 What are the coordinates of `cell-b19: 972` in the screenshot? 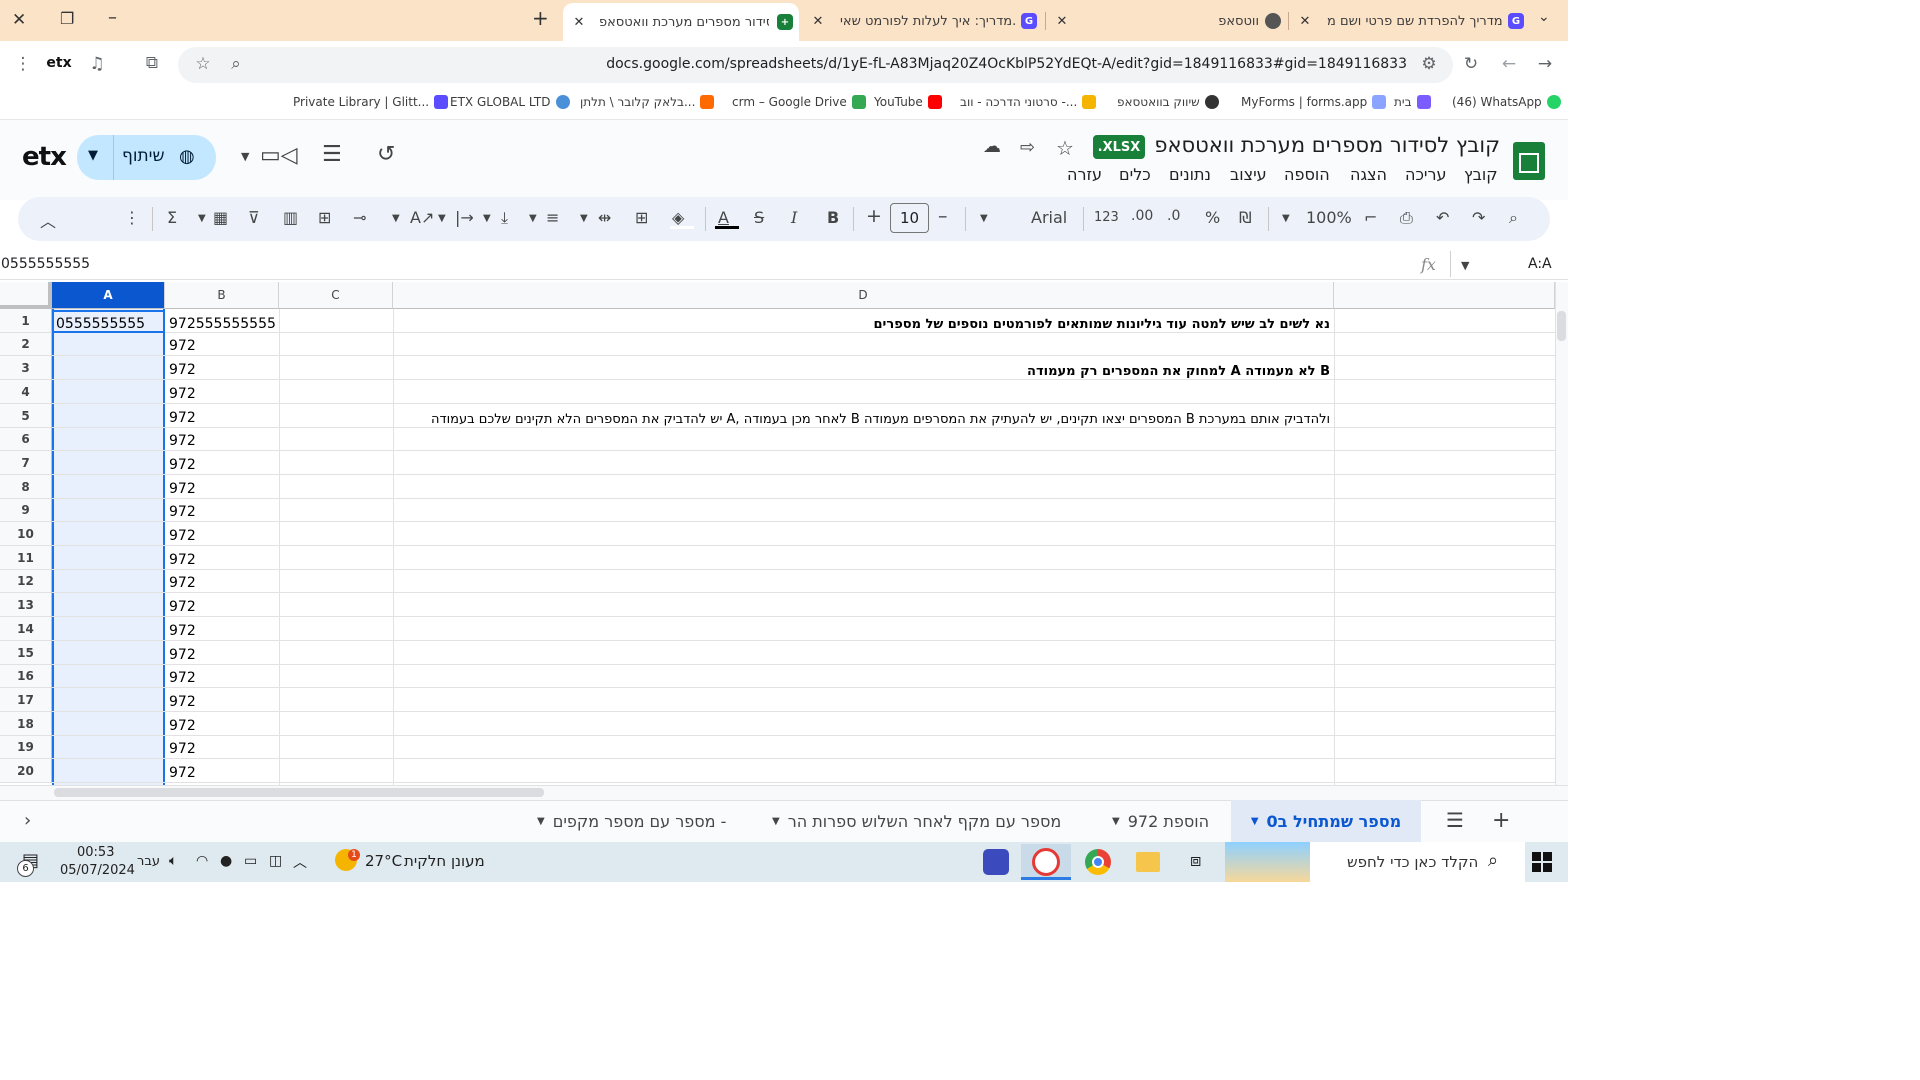 It's located at (182, 749).